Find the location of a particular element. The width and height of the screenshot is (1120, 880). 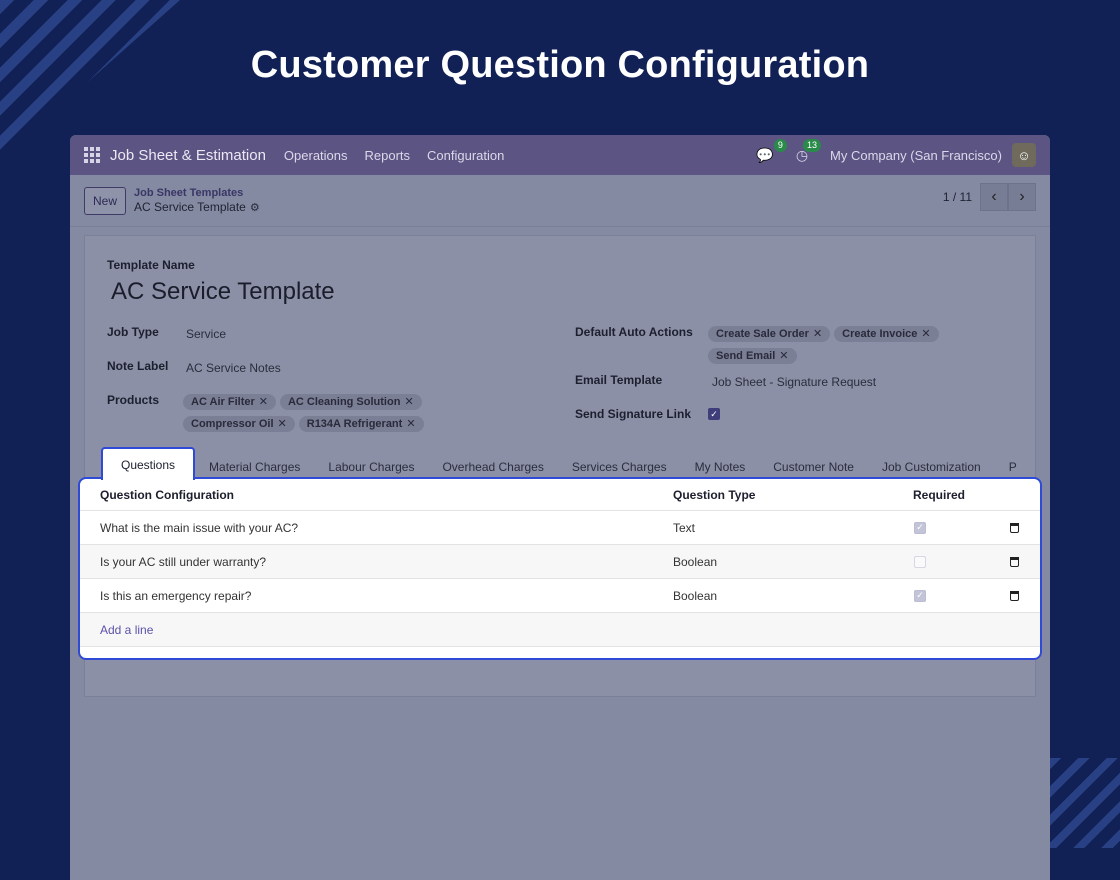

product-tag: AC Air Filter ✕ is located at coordinates (229, 402).